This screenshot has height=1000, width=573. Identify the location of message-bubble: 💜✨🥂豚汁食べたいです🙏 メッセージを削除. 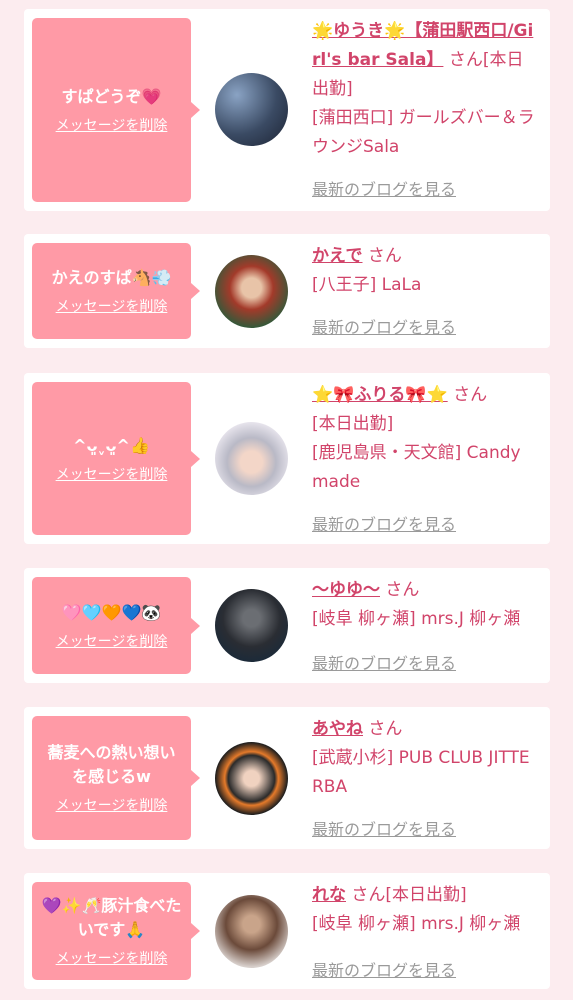
(116, 931).